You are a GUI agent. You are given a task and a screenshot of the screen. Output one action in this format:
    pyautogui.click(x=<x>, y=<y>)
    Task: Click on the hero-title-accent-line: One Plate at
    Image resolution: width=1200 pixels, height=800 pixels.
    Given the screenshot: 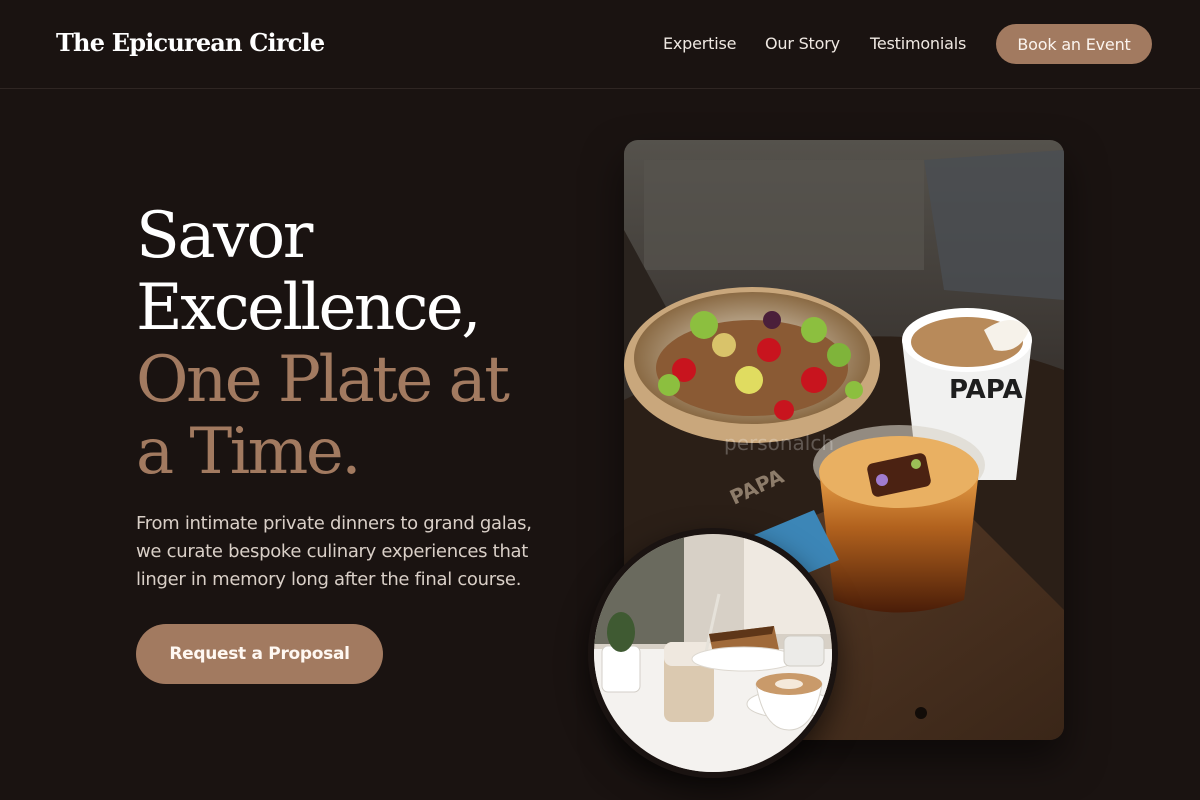 What is the action you would take?
    pyautogui.click(x=323, y=380)
    